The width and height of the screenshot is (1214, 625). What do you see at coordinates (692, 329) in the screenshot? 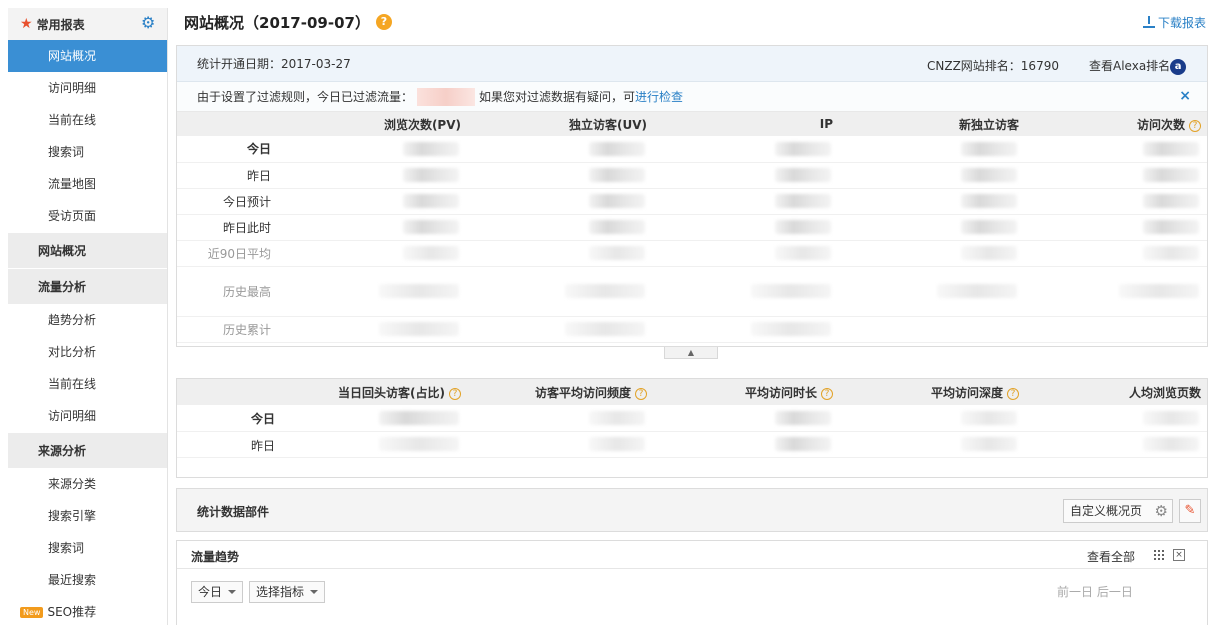
I see `table-row: 历史累计` at bounding box center [692, 329].